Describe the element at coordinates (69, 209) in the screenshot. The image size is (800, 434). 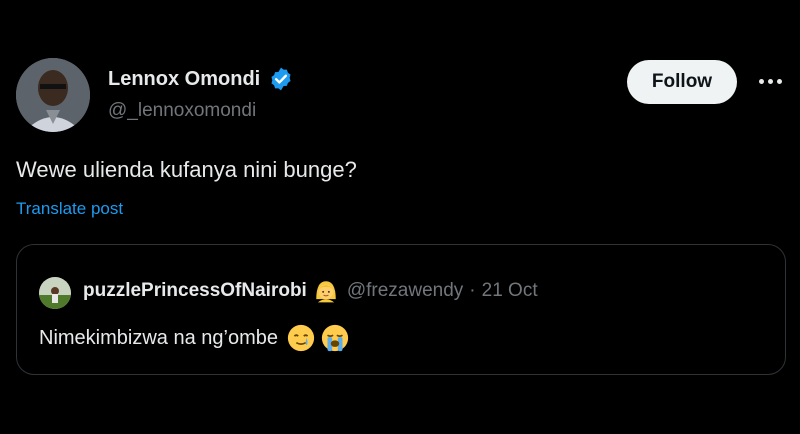
I see `translate-post-link: Translate post` at that location.